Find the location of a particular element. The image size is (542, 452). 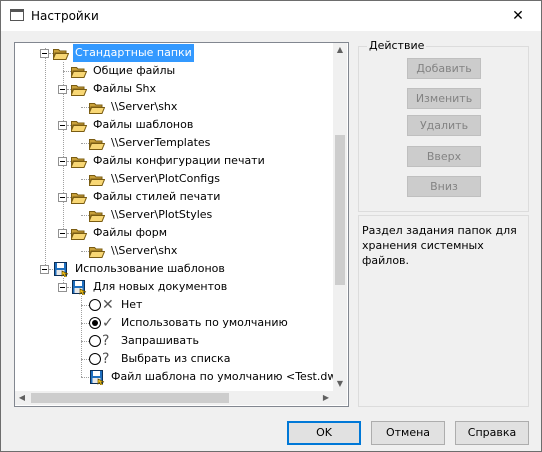

title-bar: Настройки ✕ is located at coordinates (271, 16).